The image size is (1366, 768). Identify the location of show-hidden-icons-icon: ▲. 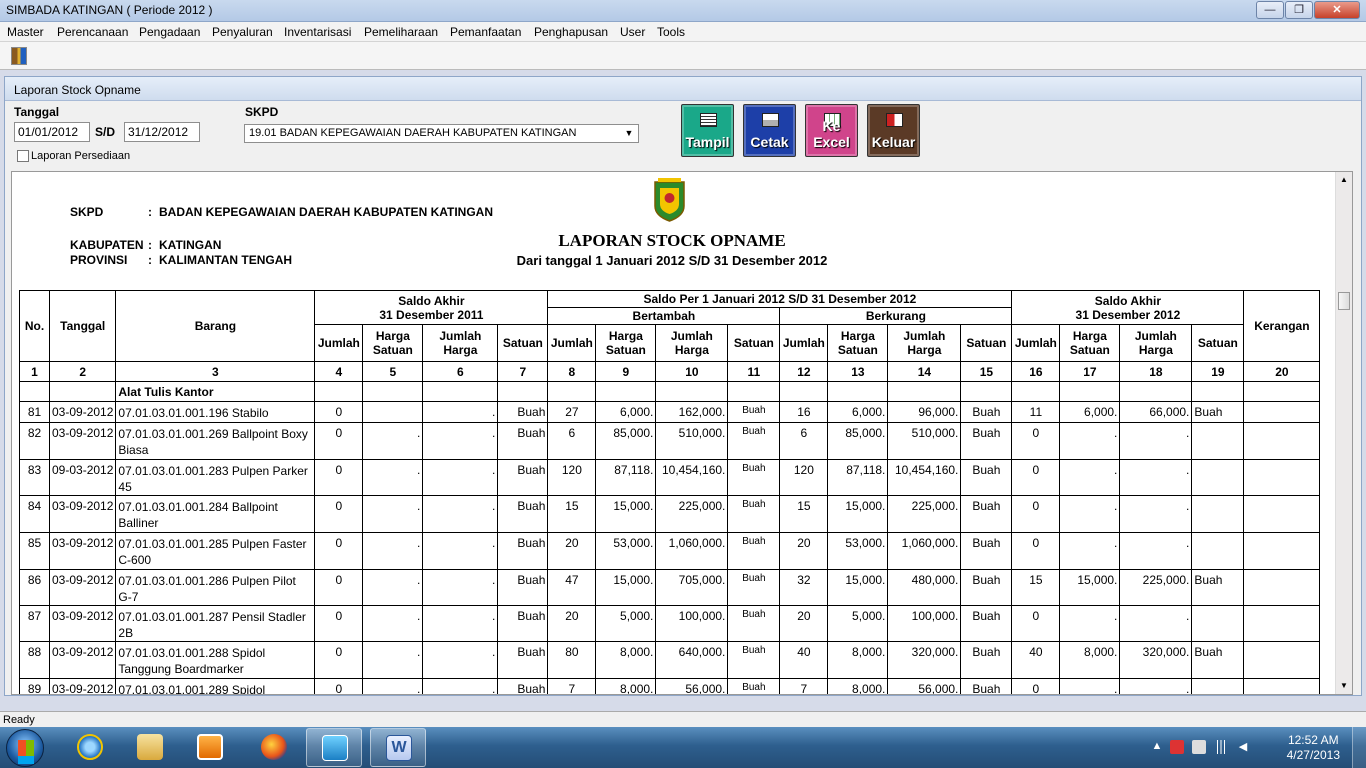
(1157, 747).